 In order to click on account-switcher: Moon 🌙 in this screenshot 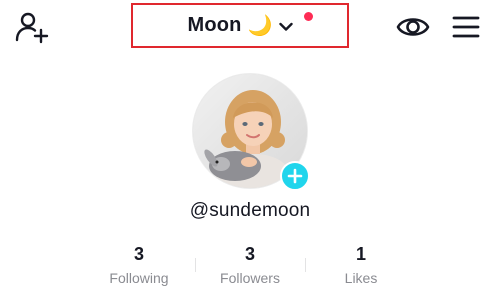, I will do `click(240, 25)`.